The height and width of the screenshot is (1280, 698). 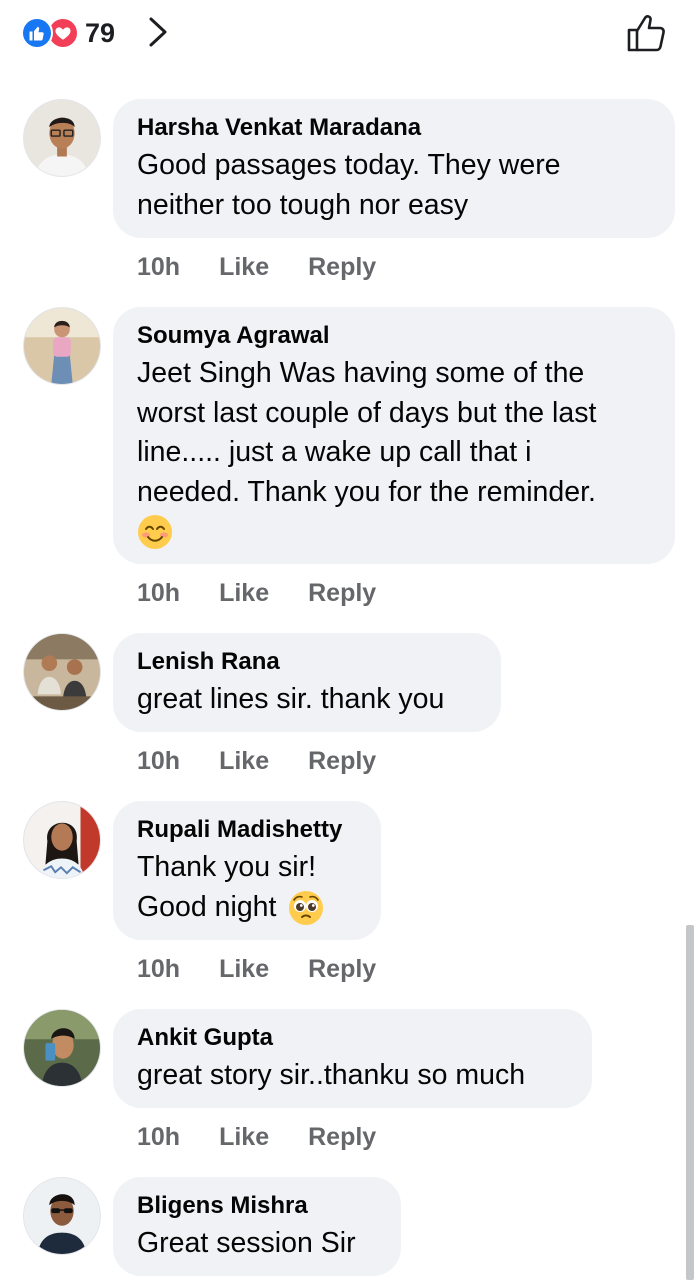 I want to click on comment-bubble: Bligens Mishra Great session Sir, so click(x=257, y=1226).